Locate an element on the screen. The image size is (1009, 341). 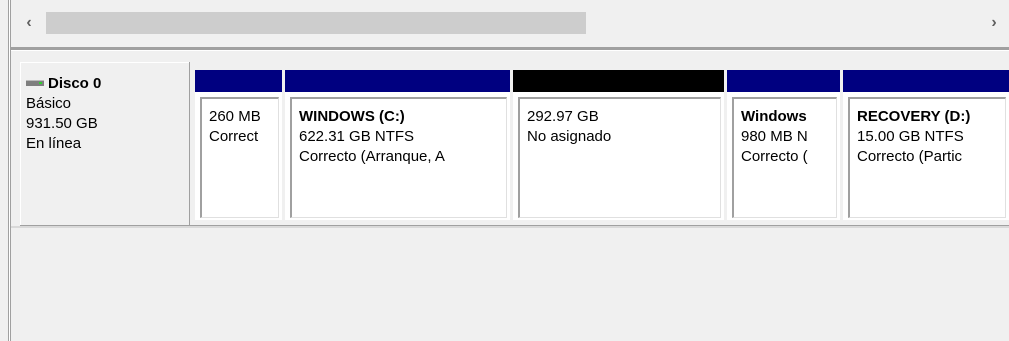
partition-title: Windows is located at coordinates (774, 116).